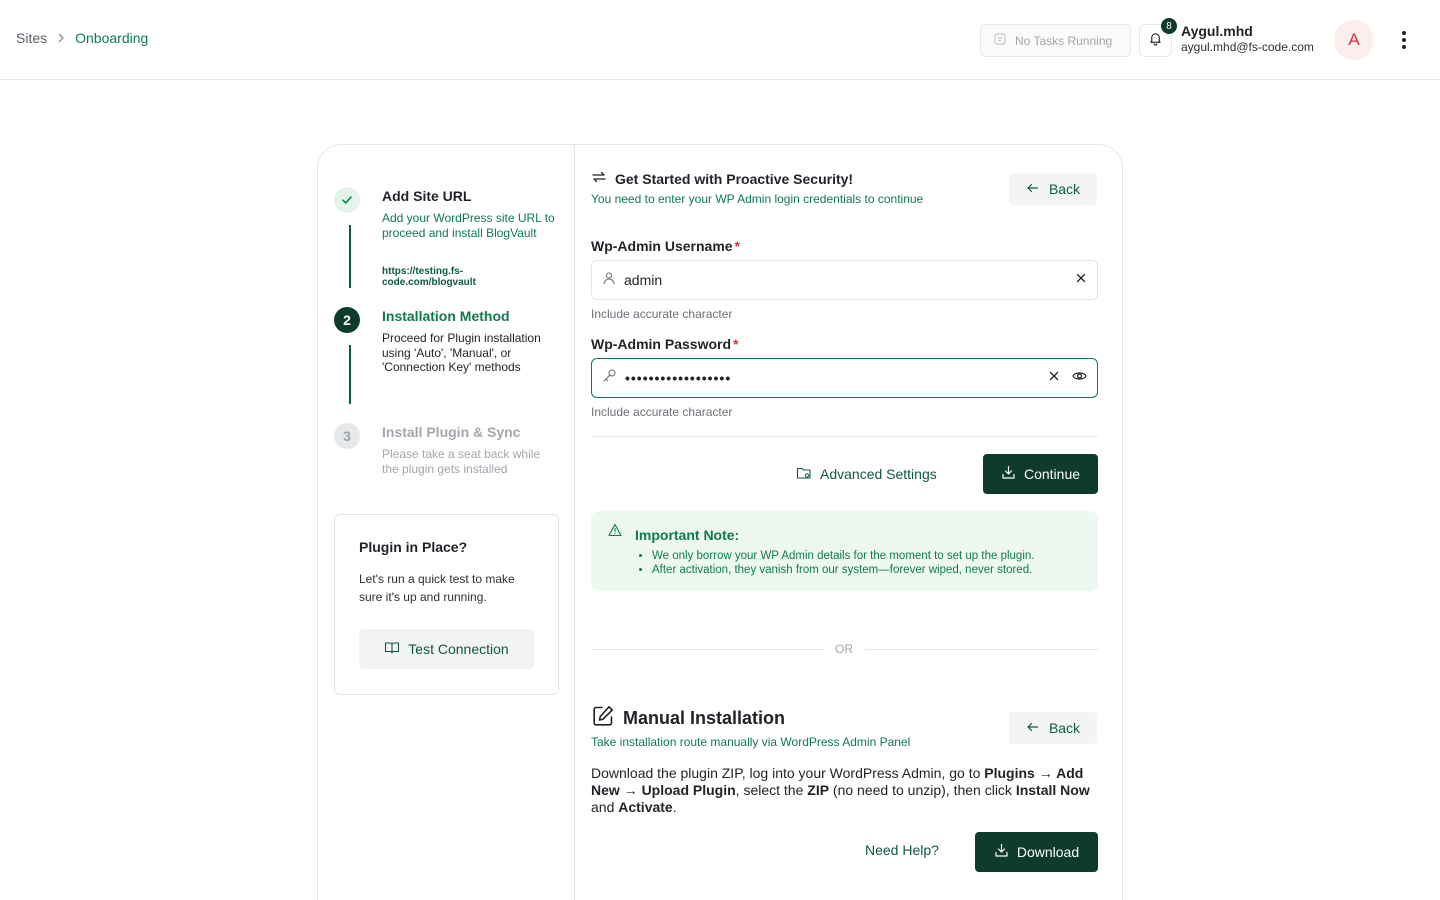 Image resolution: width=1440 pixels, height=900 pixels. What do you see at coordinates (605, 807) in the screenshot?
I see `instruction-text: and` at bounding box center [605, 807].